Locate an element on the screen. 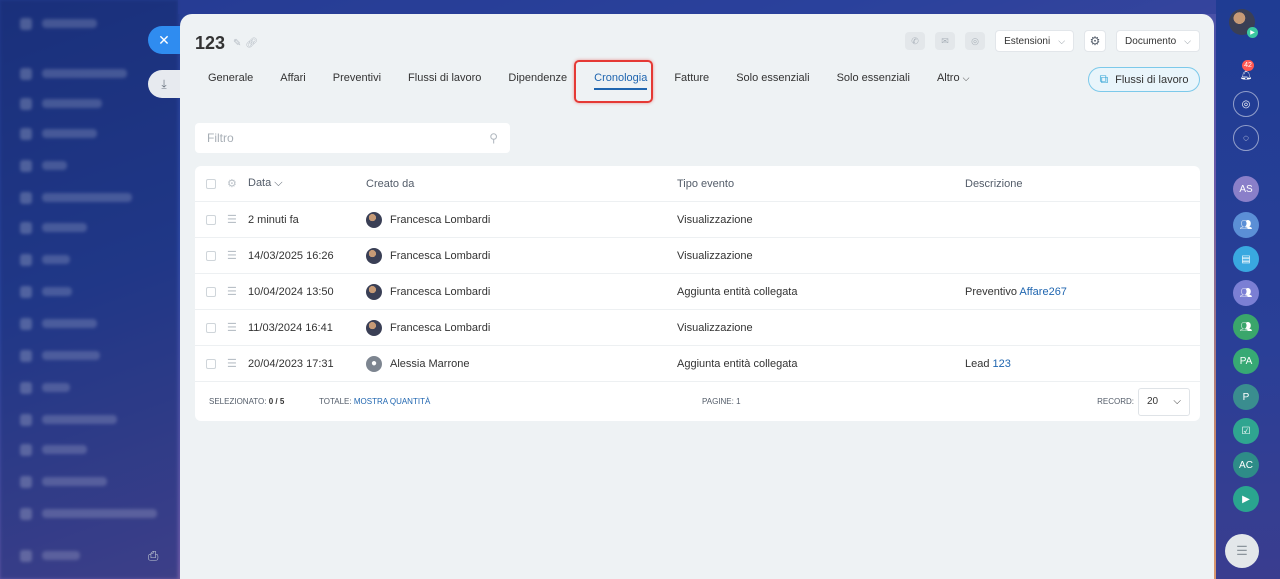 This screenshot has height=579, width=1280. tab-dipendenze: Dipendenze is located at coordinates (537, 78).